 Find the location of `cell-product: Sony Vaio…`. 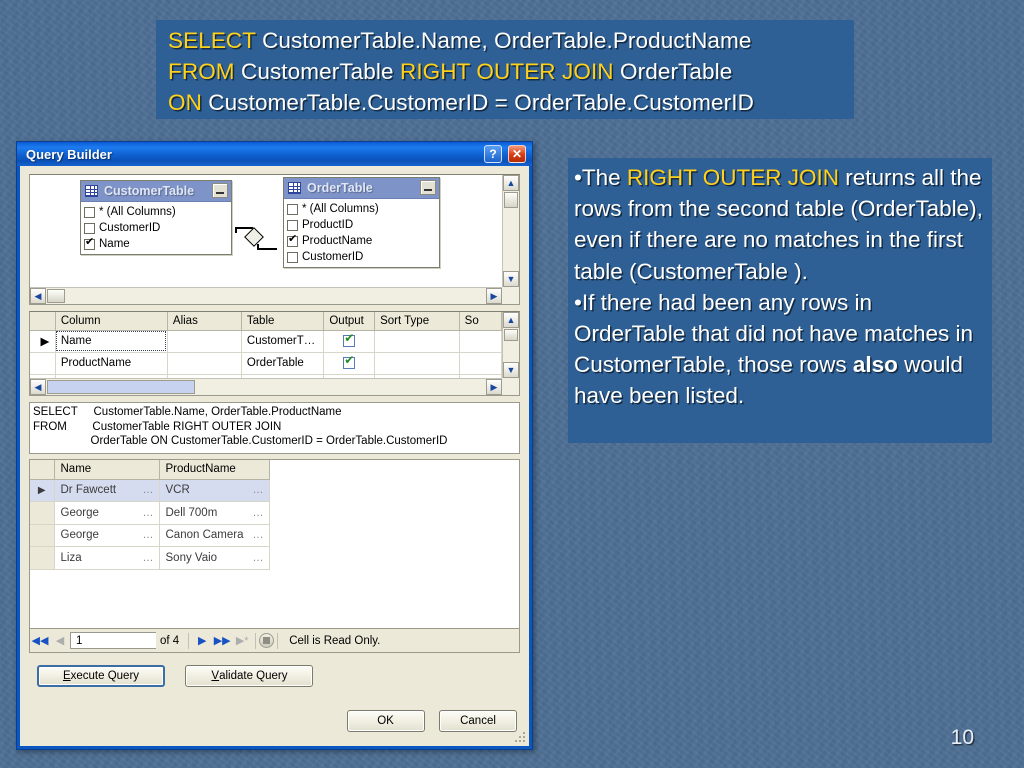

cell-product: Sony Vaio… is located at coordinates (214, 558).